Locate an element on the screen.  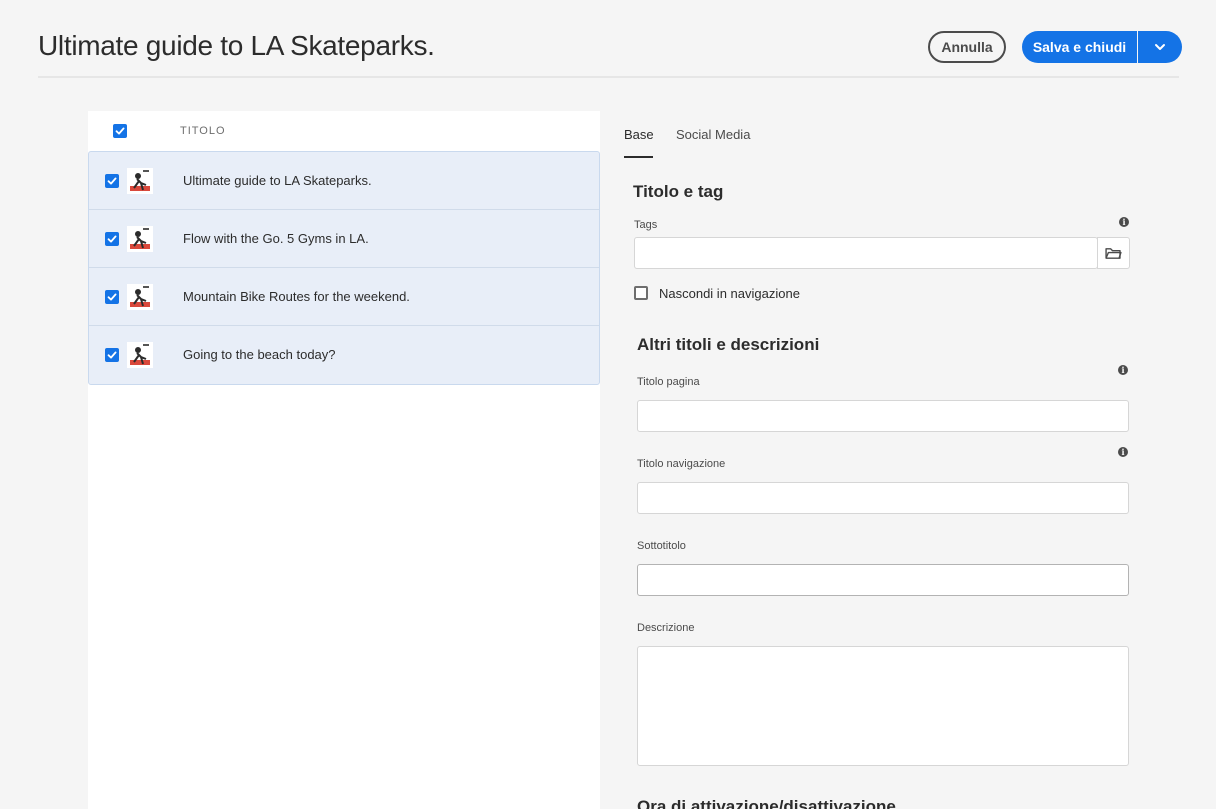
browse-tags-button is located at coordinates (1113, 253).